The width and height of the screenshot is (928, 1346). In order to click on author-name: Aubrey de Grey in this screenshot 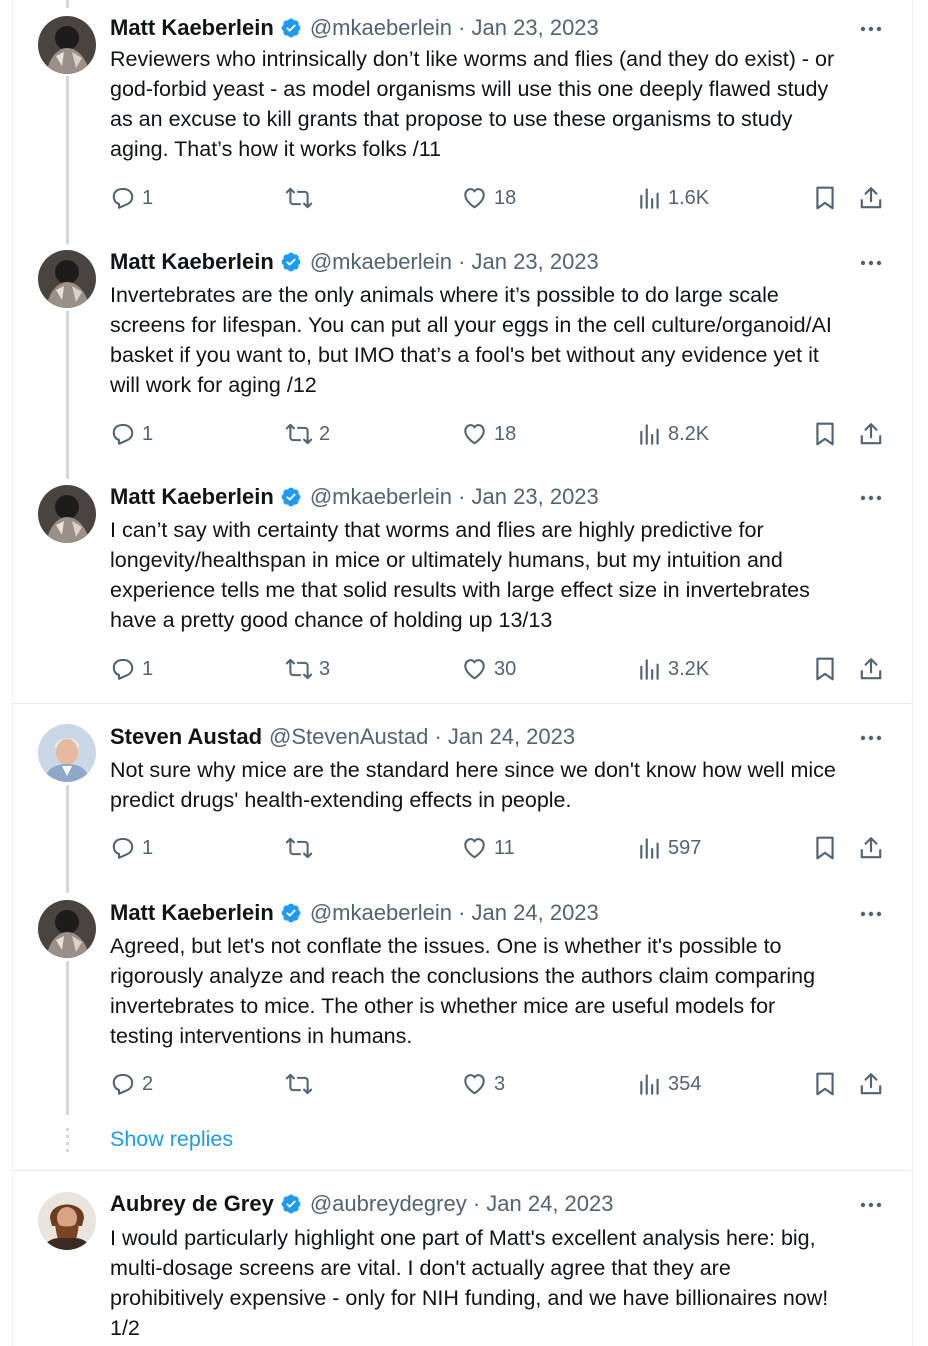, I will do `click(192, 1204)`.